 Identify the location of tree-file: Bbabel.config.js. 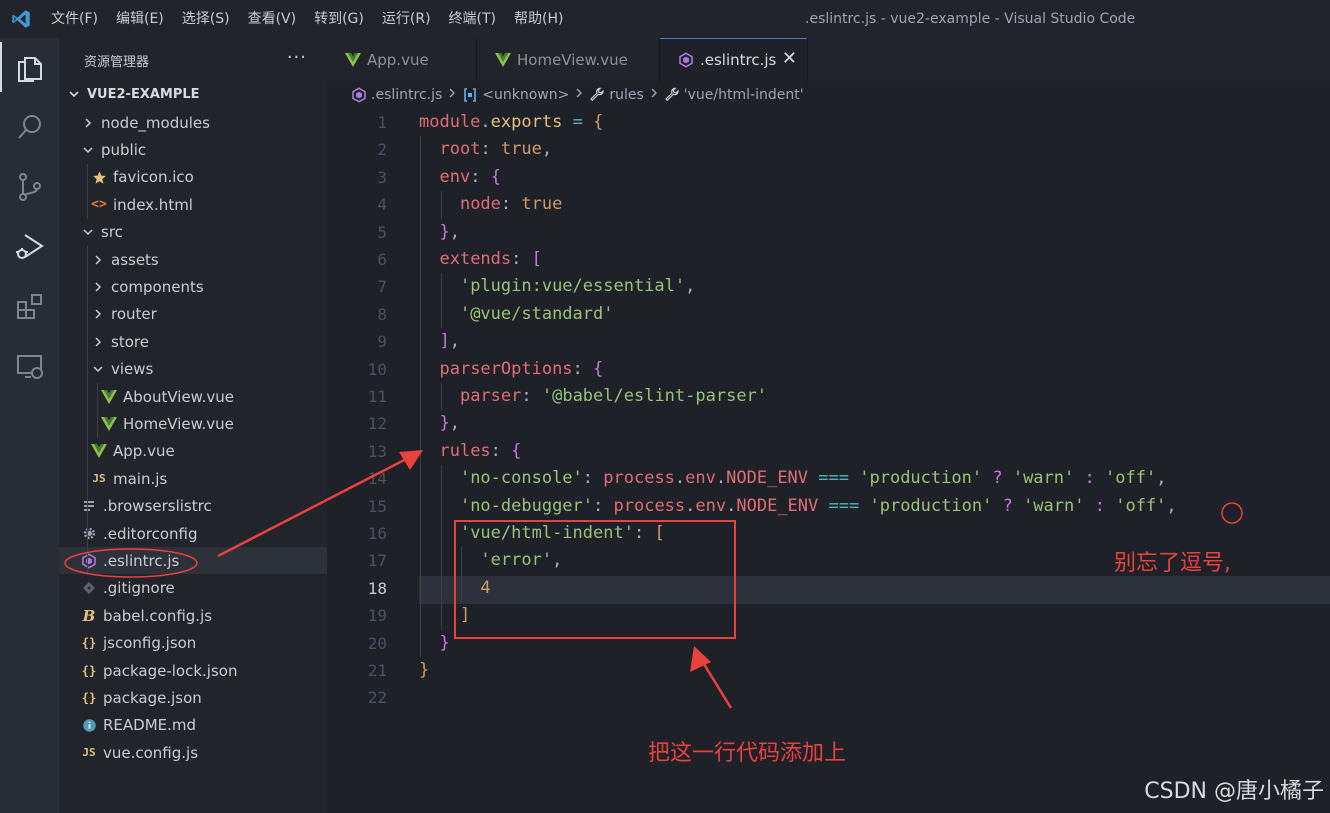
(193, 615).